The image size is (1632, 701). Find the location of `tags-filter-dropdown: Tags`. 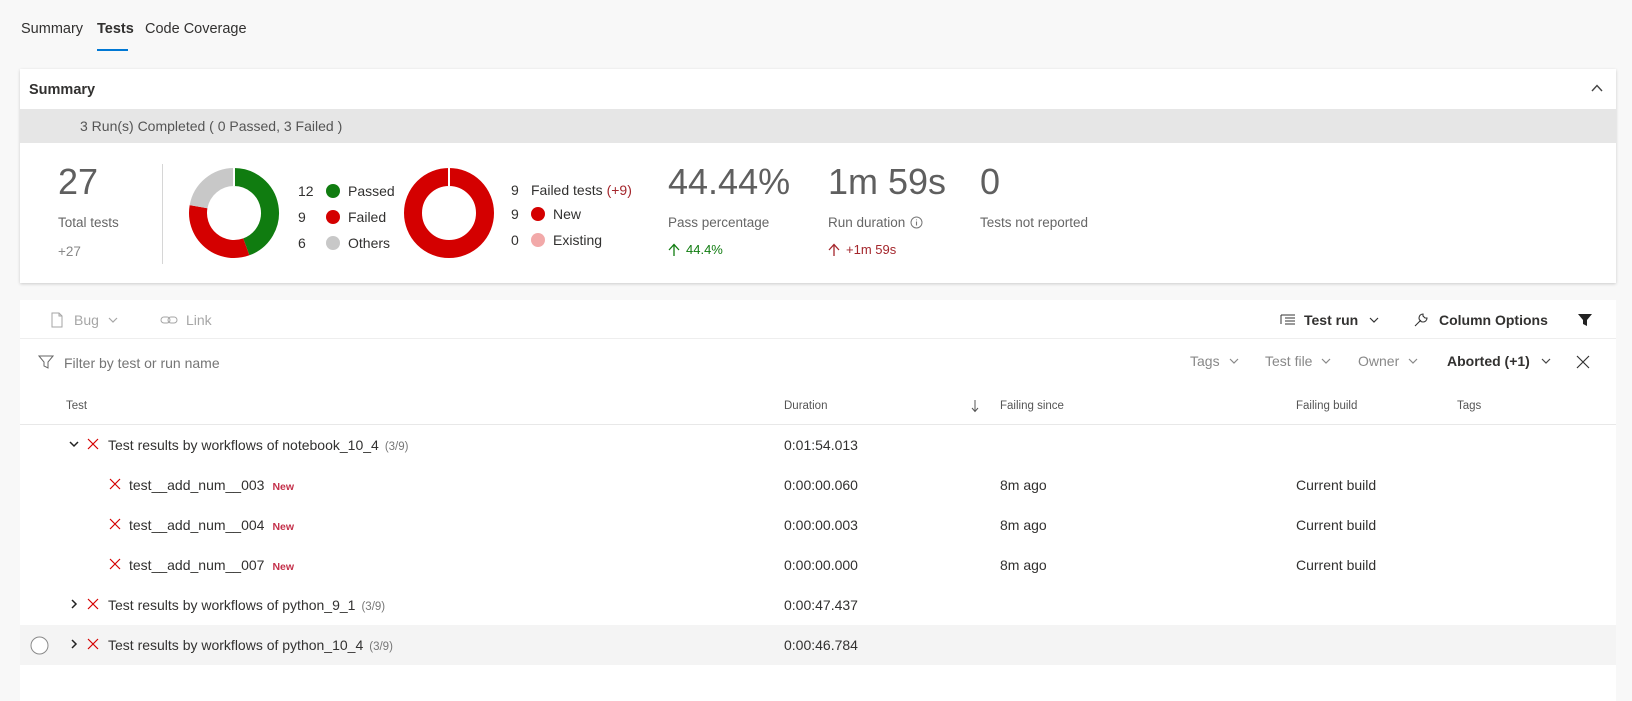

tags-filter-dropdown: Tags is located at coordinates (1215, 361).